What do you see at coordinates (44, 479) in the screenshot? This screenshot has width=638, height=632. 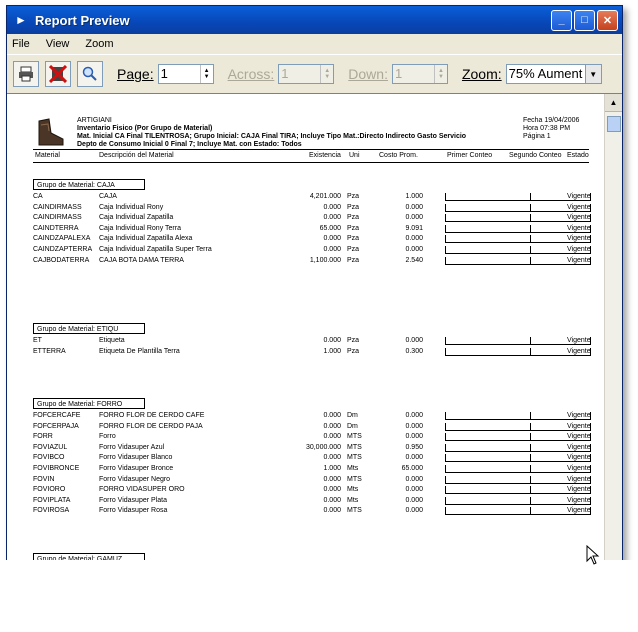 I see `material-code: FOVIN` at bounding box center [44, 479].